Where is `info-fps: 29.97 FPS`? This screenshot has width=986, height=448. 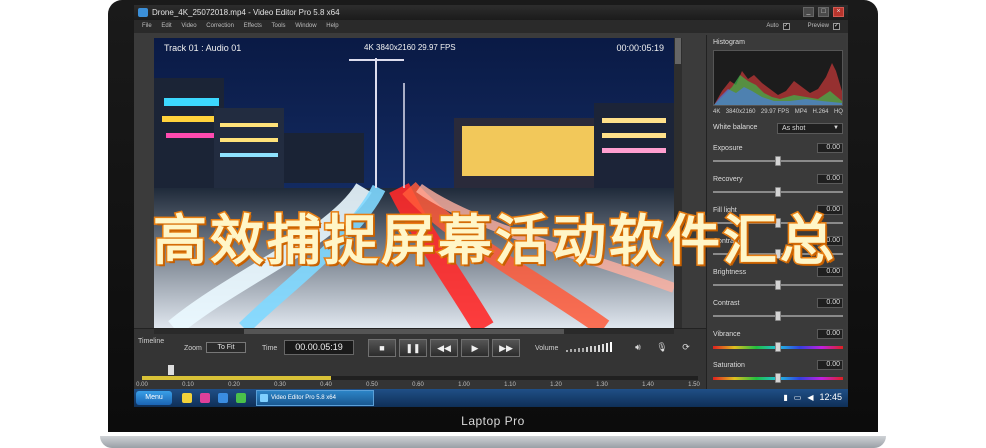
info-fps: 29.97 FPS is located at coordinates (775, 112).